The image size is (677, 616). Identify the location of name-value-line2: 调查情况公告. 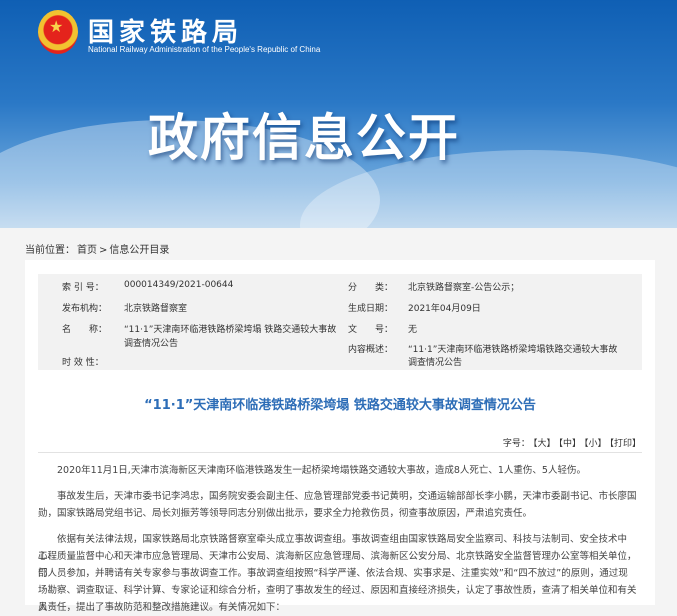
(151, 344).